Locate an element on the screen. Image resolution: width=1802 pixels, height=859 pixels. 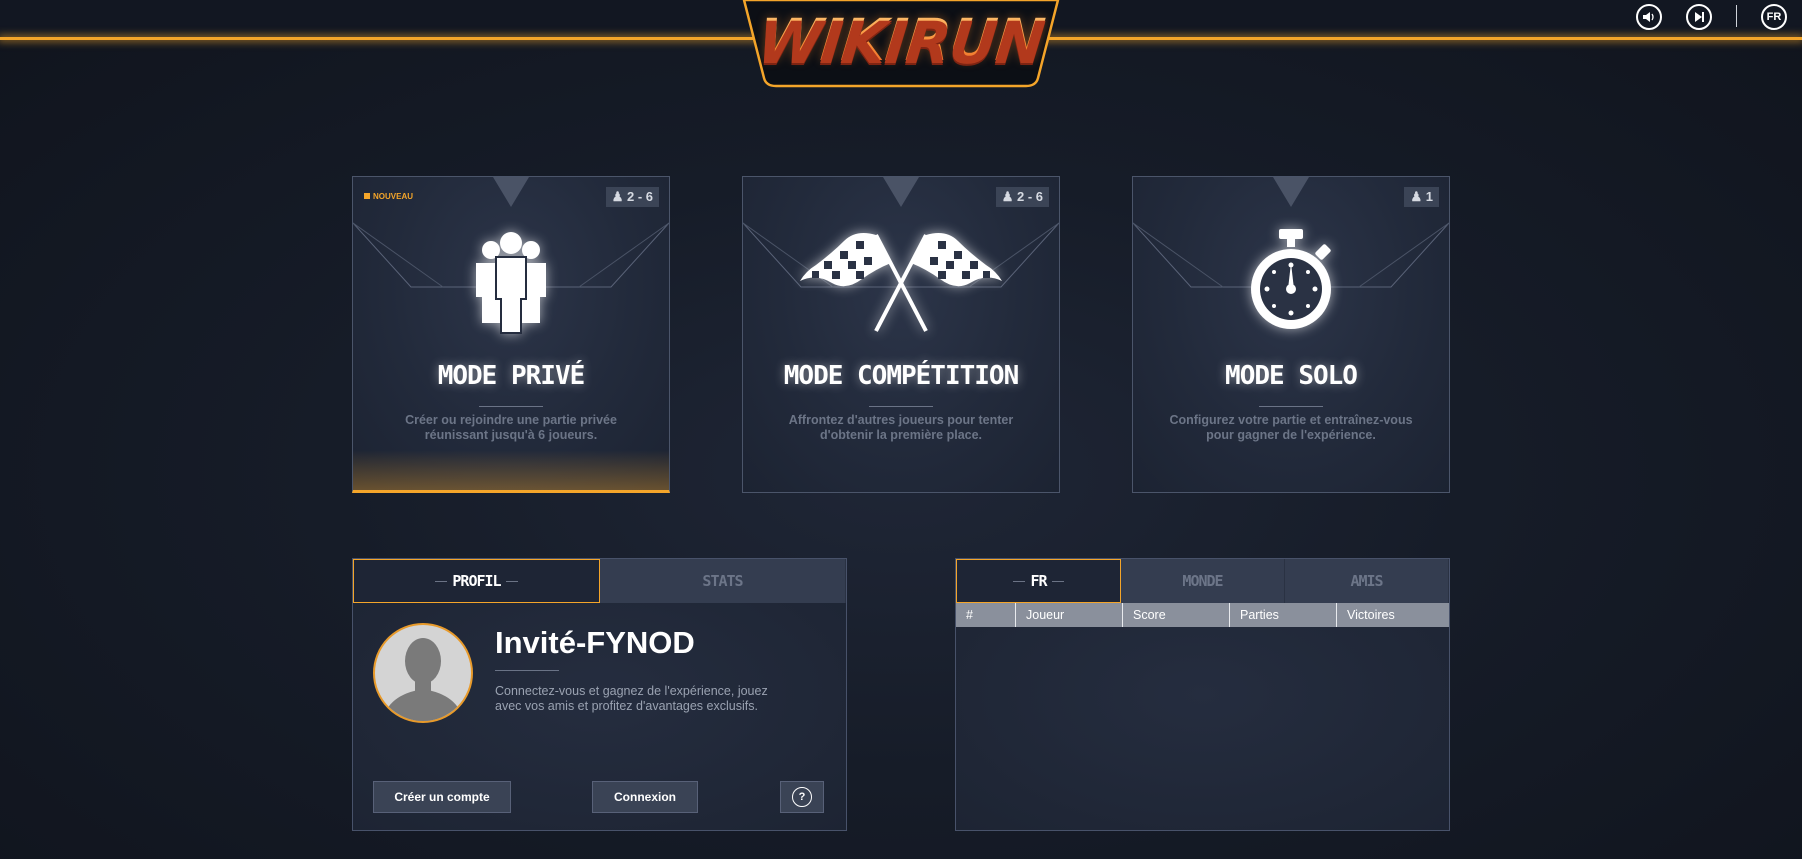
ranking-tabs: FR MONDE AMIS is located at coordinates (1202, 581).